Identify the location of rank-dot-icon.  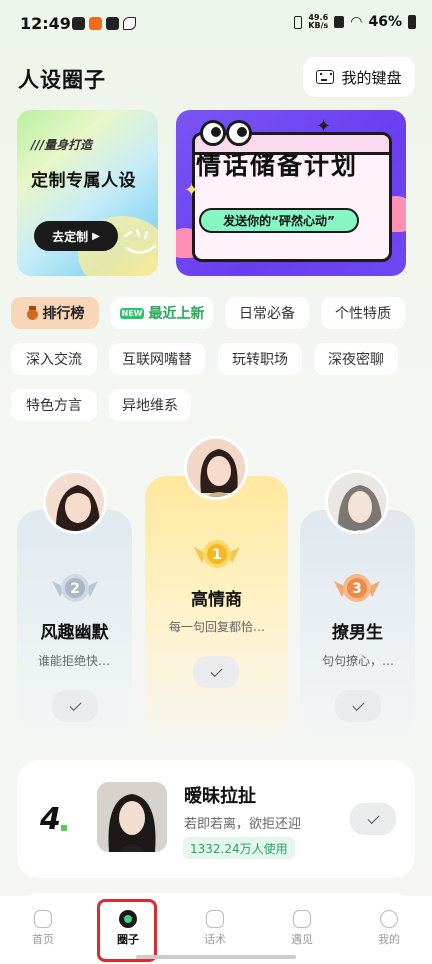
(64, 828).